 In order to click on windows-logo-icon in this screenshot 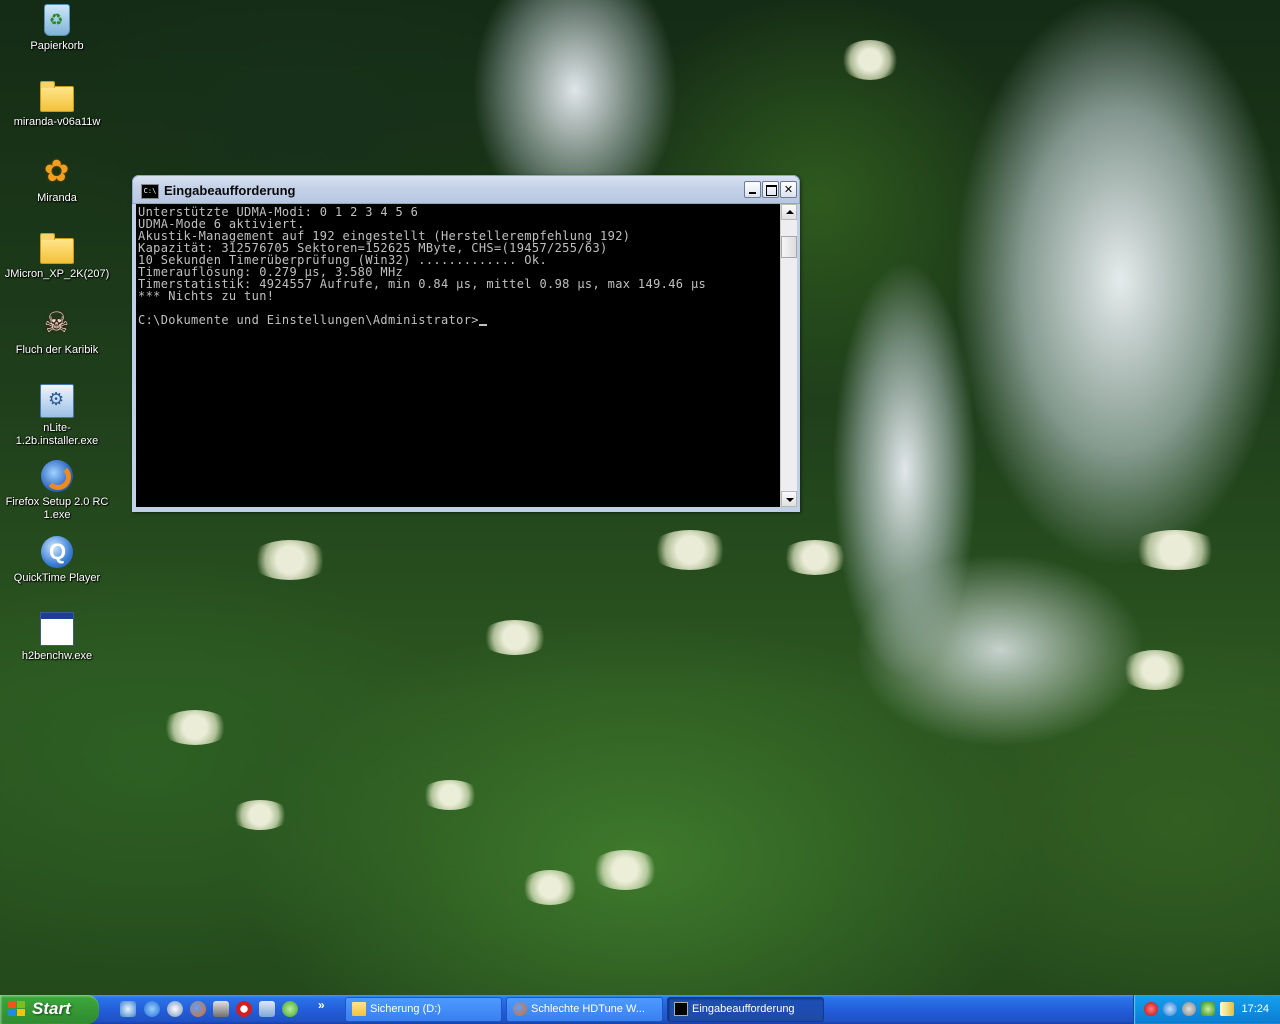, I will do `click(17, 1009)`.